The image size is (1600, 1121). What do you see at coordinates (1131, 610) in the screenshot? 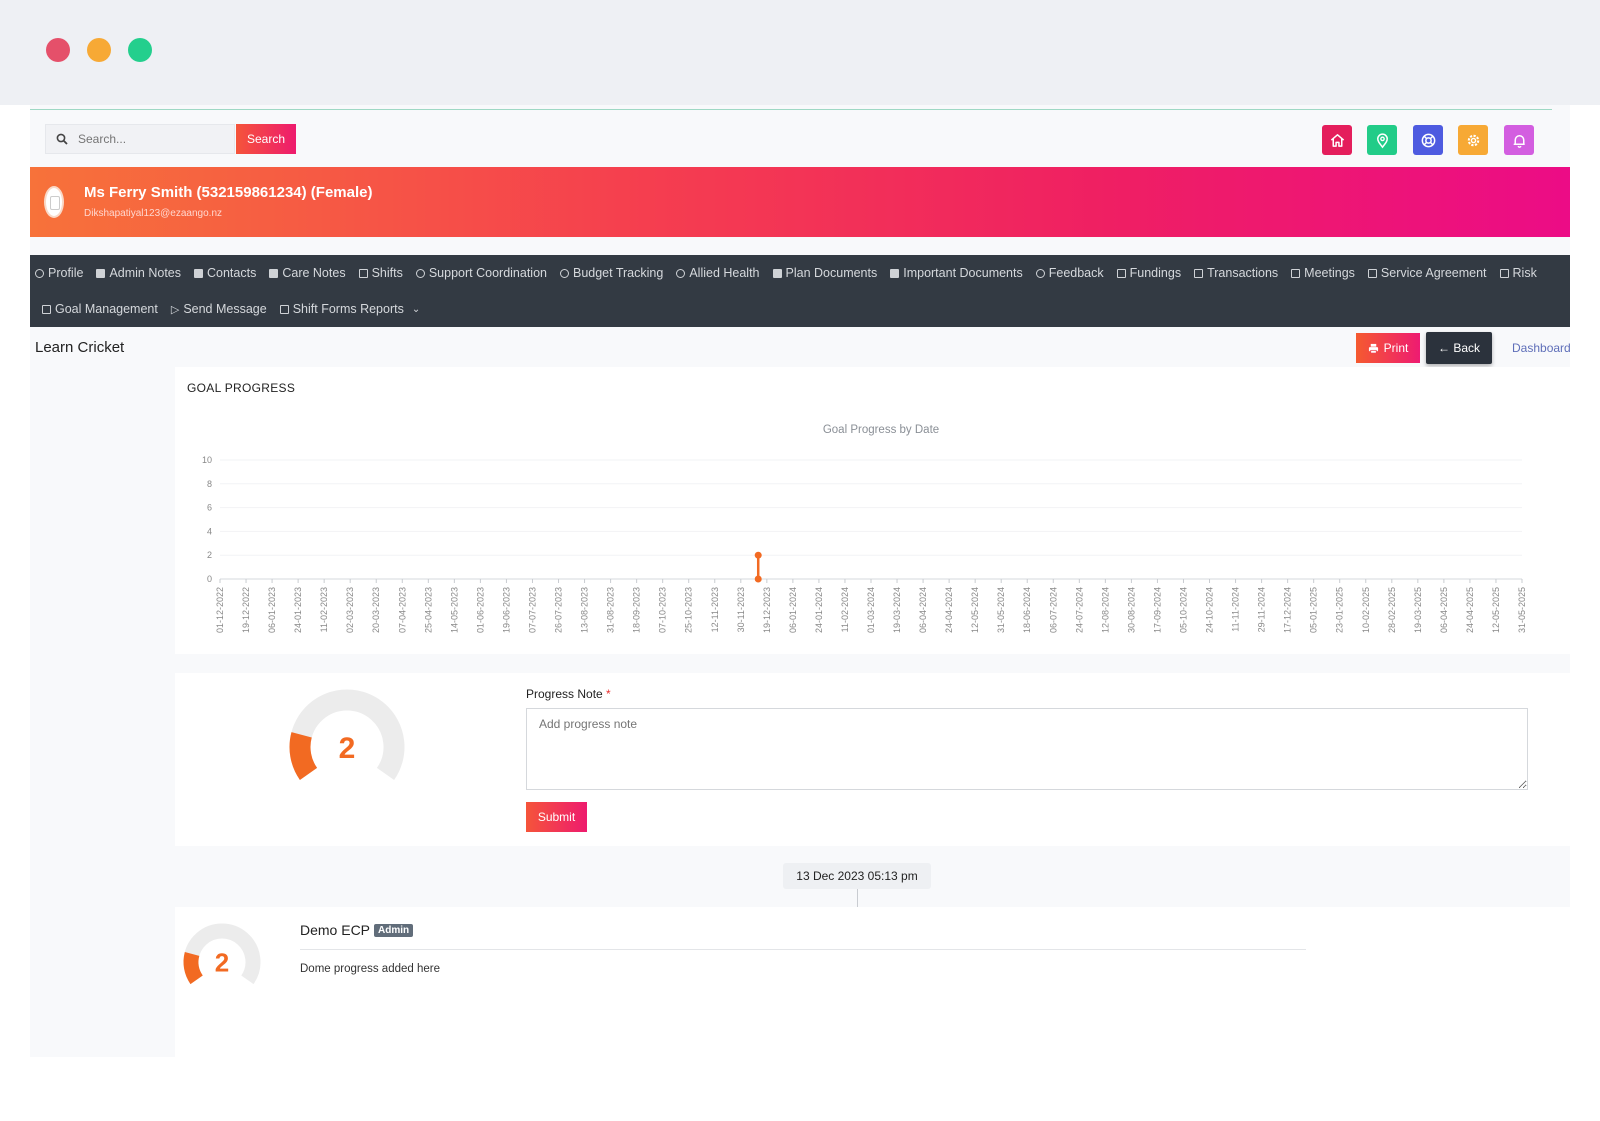
I see `x-tick-label: 30-08-2024` at bounding box center [1131, 610].